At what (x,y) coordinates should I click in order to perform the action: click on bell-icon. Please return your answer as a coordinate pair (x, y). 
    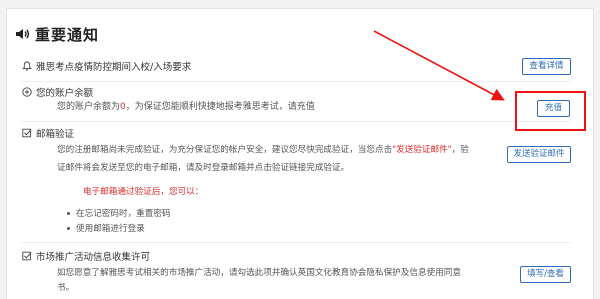
    Looking at the image, I should click on (27, 66).